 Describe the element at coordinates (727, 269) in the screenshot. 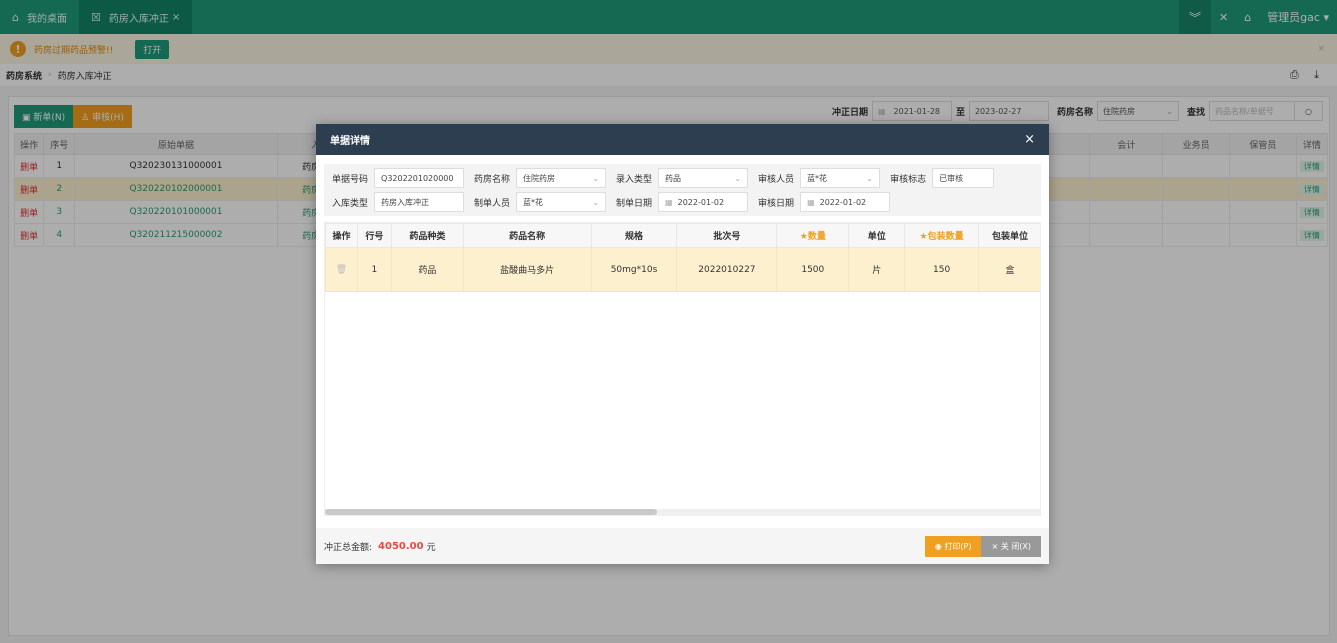

I see `cell-batch: 2022010227` at that location.